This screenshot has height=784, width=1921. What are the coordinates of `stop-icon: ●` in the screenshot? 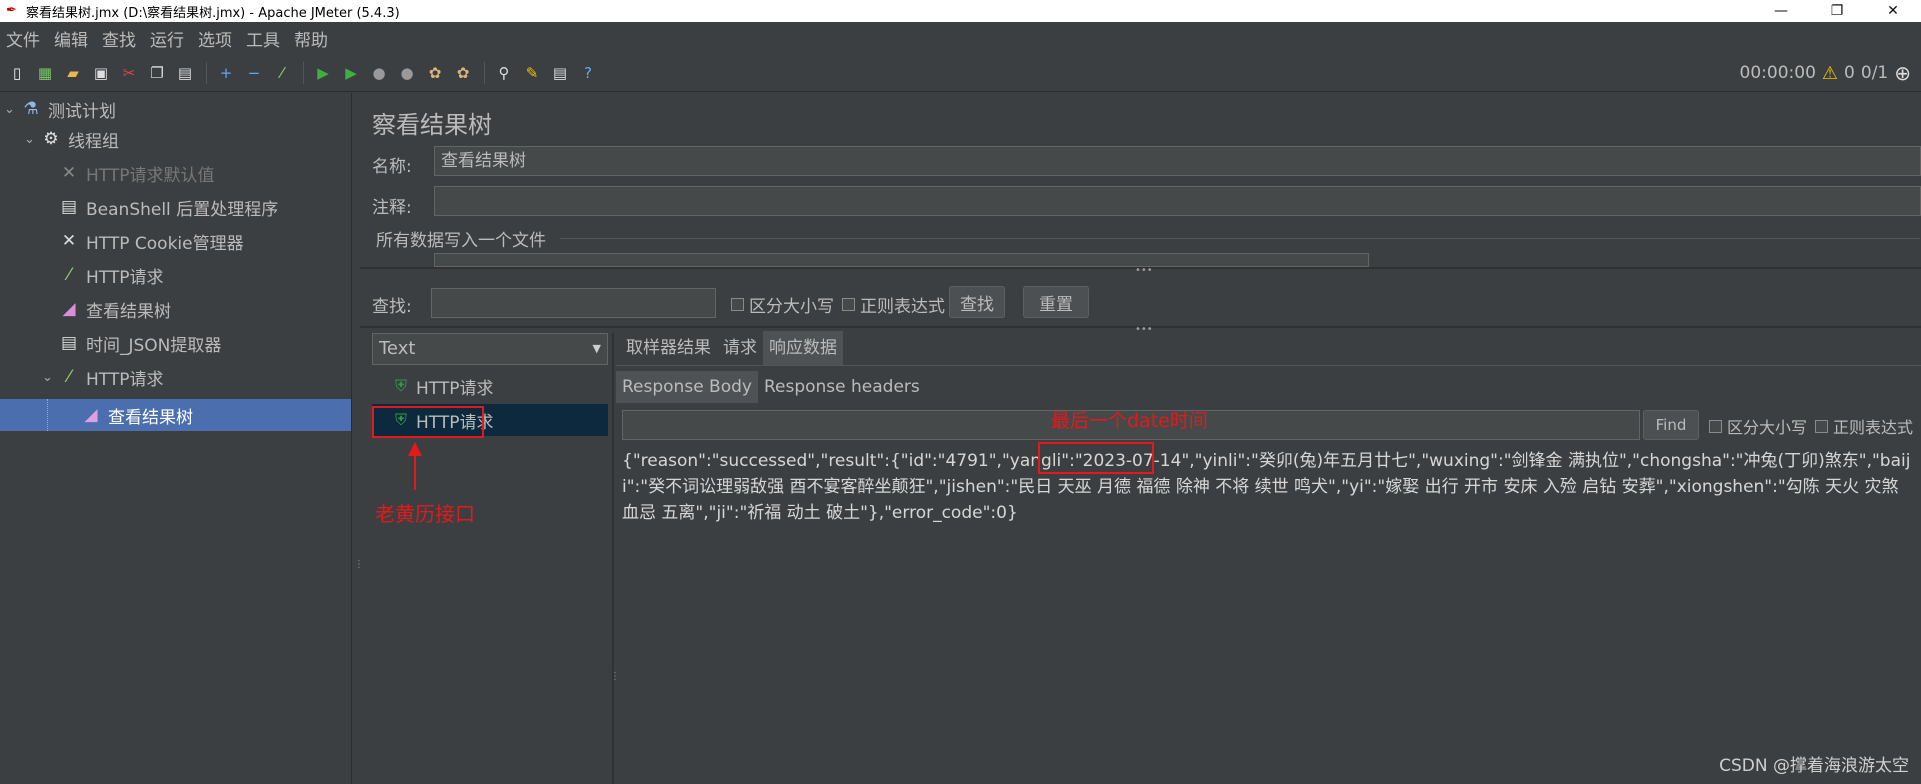 It's located at (379, 73).